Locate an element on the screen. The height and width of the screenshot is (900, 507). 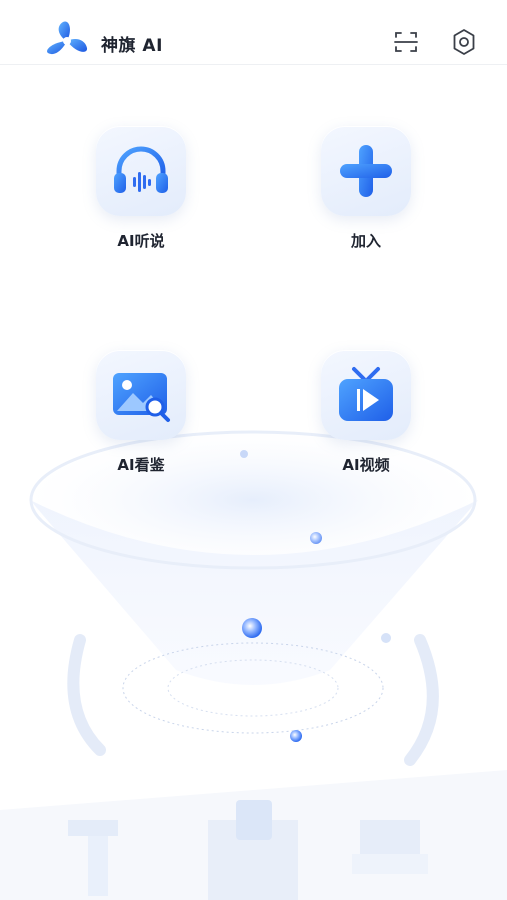
tile-join: 加入 is located at coordinates (366, 191).